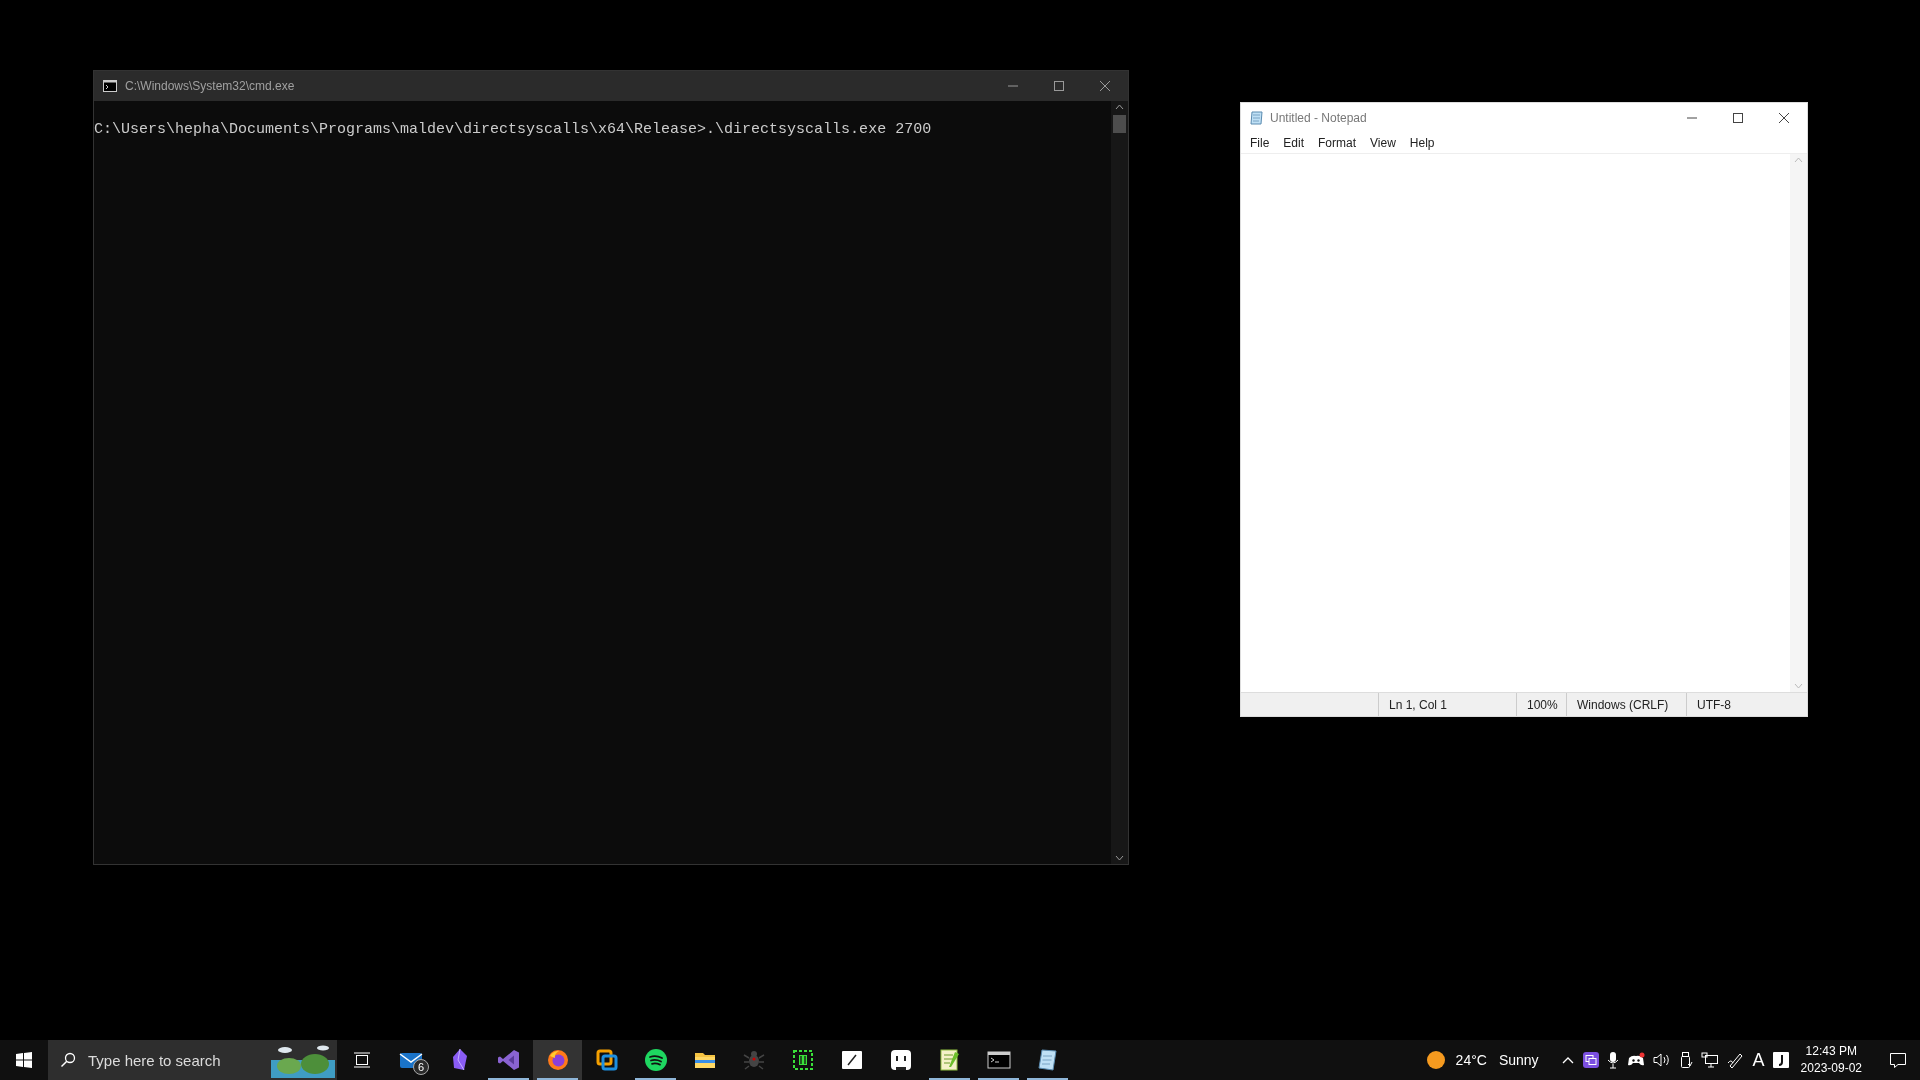 The image size is (1920, 1080). I want to click on square-app-icon, so click(1780, 1060).